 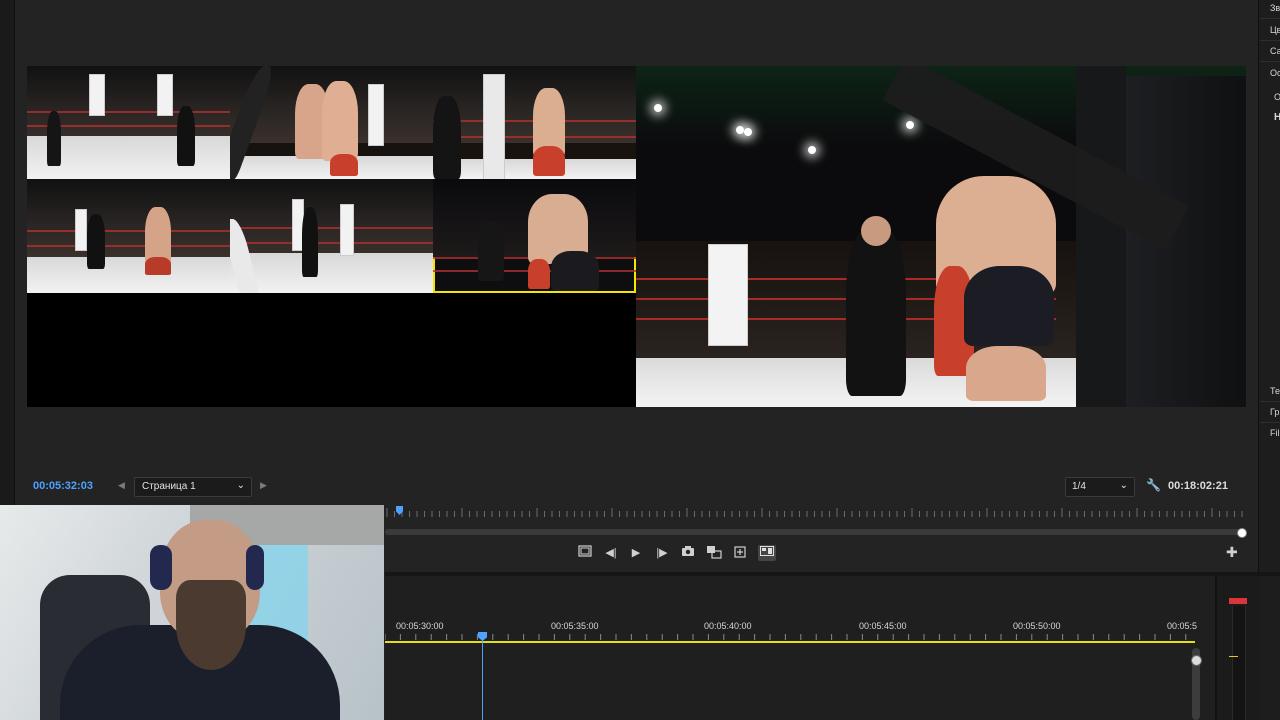 What do you see at coordinates (1233, 656) in the screenshot?
I see `audio-level-marker` at bounding box center [1233, 656].